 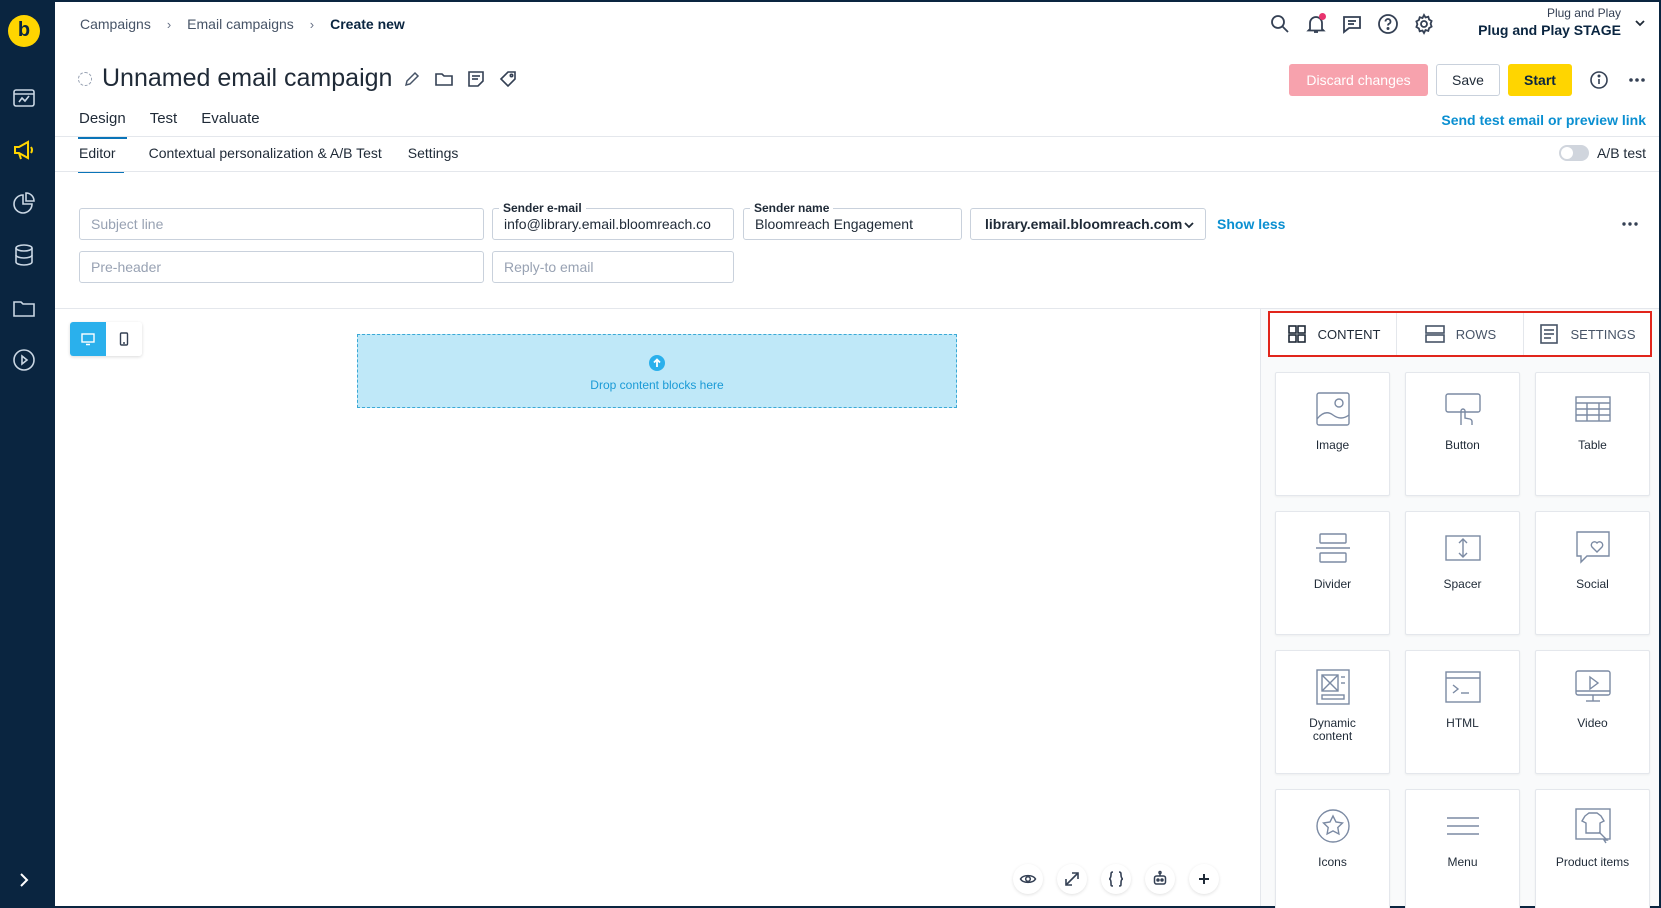 I want to click on chevron-down-icon, so click(x=1640, y=23).